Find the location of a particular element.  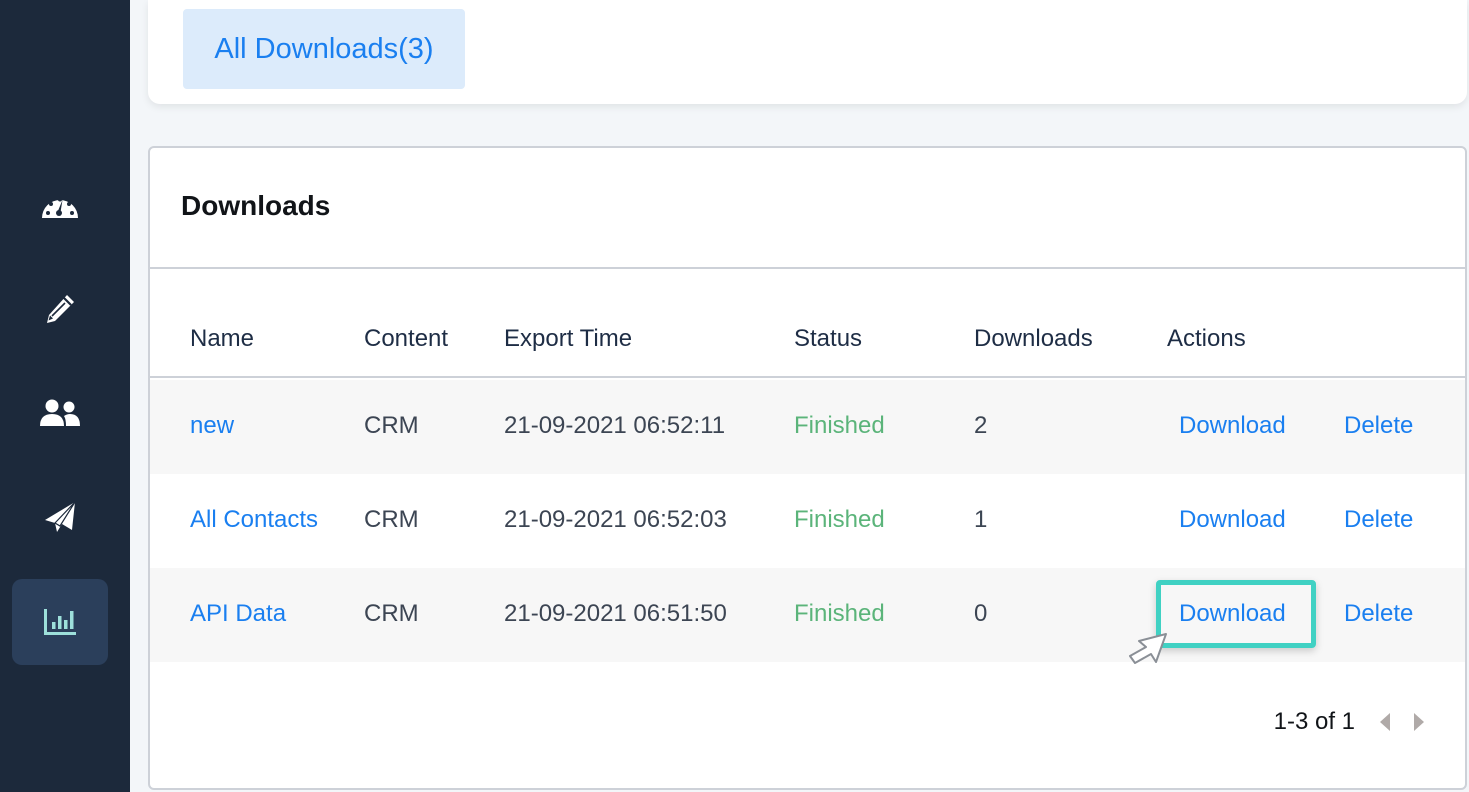

export-name-link: All Contacts is located at coordinates (254, 520).